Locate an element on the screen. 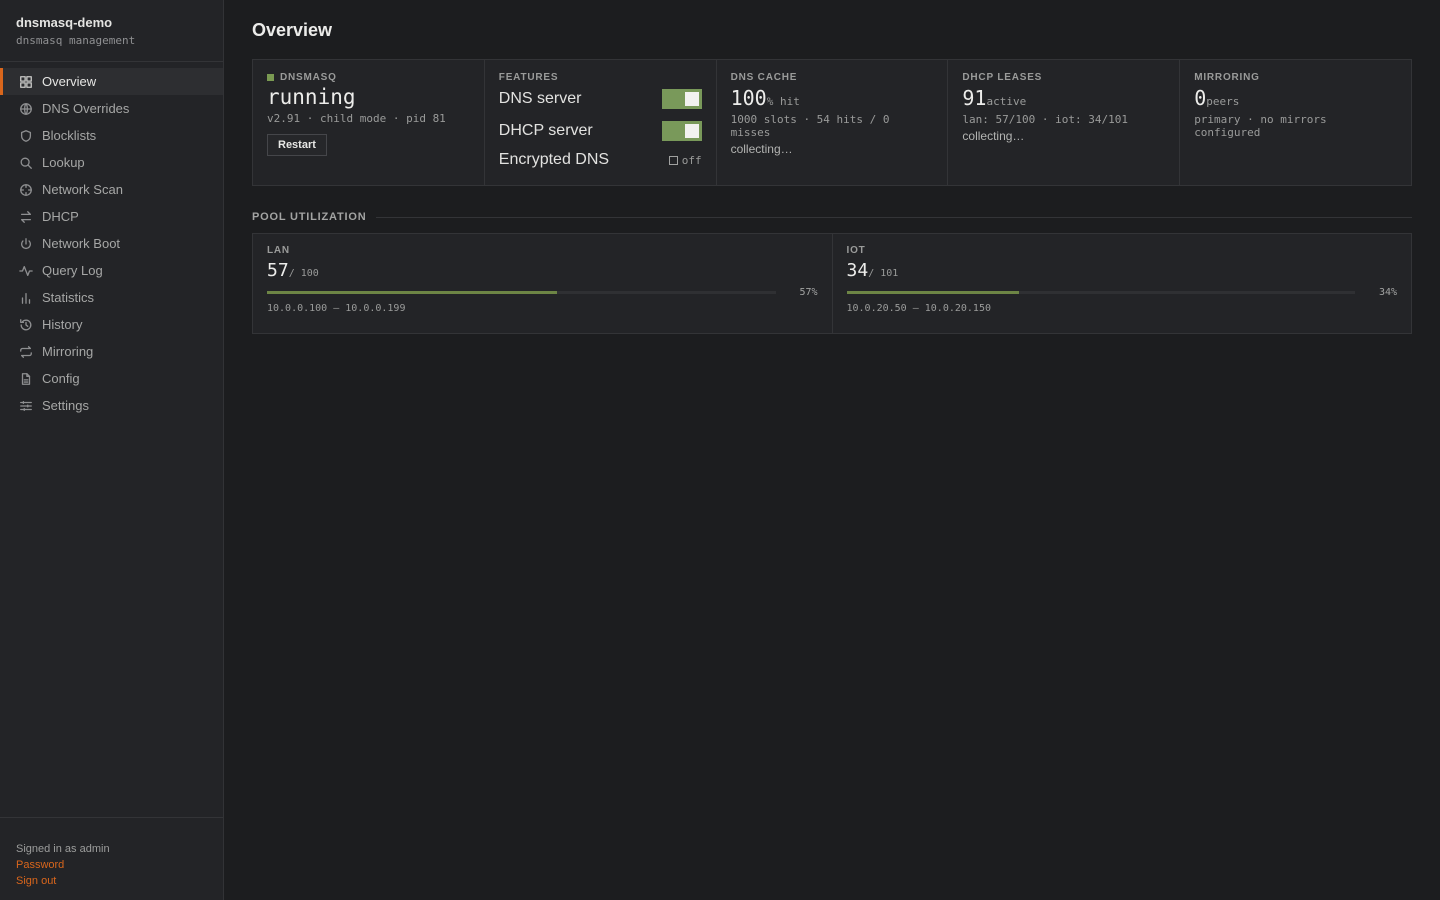 The image size is (1440, 900). pool-bar-row: 57% is located at coordinates (542, 292).